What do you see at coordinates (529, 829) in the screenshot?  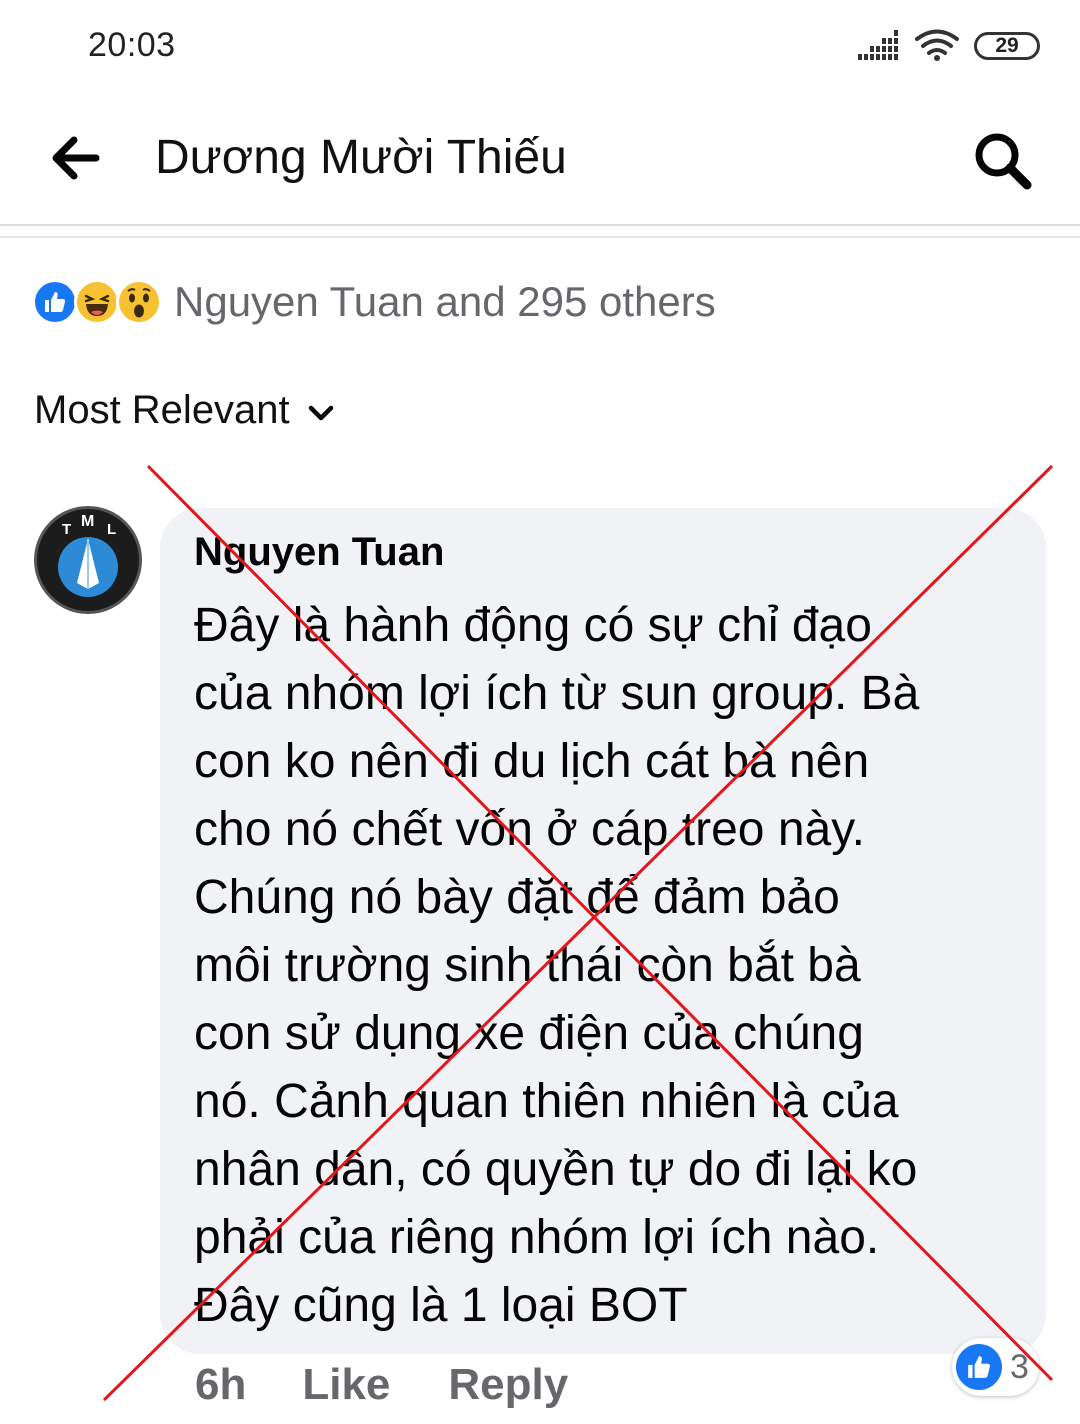 I see `comment-line: cho nó chết vốn ở cáp treo này.` at bounding box center [529, 829].